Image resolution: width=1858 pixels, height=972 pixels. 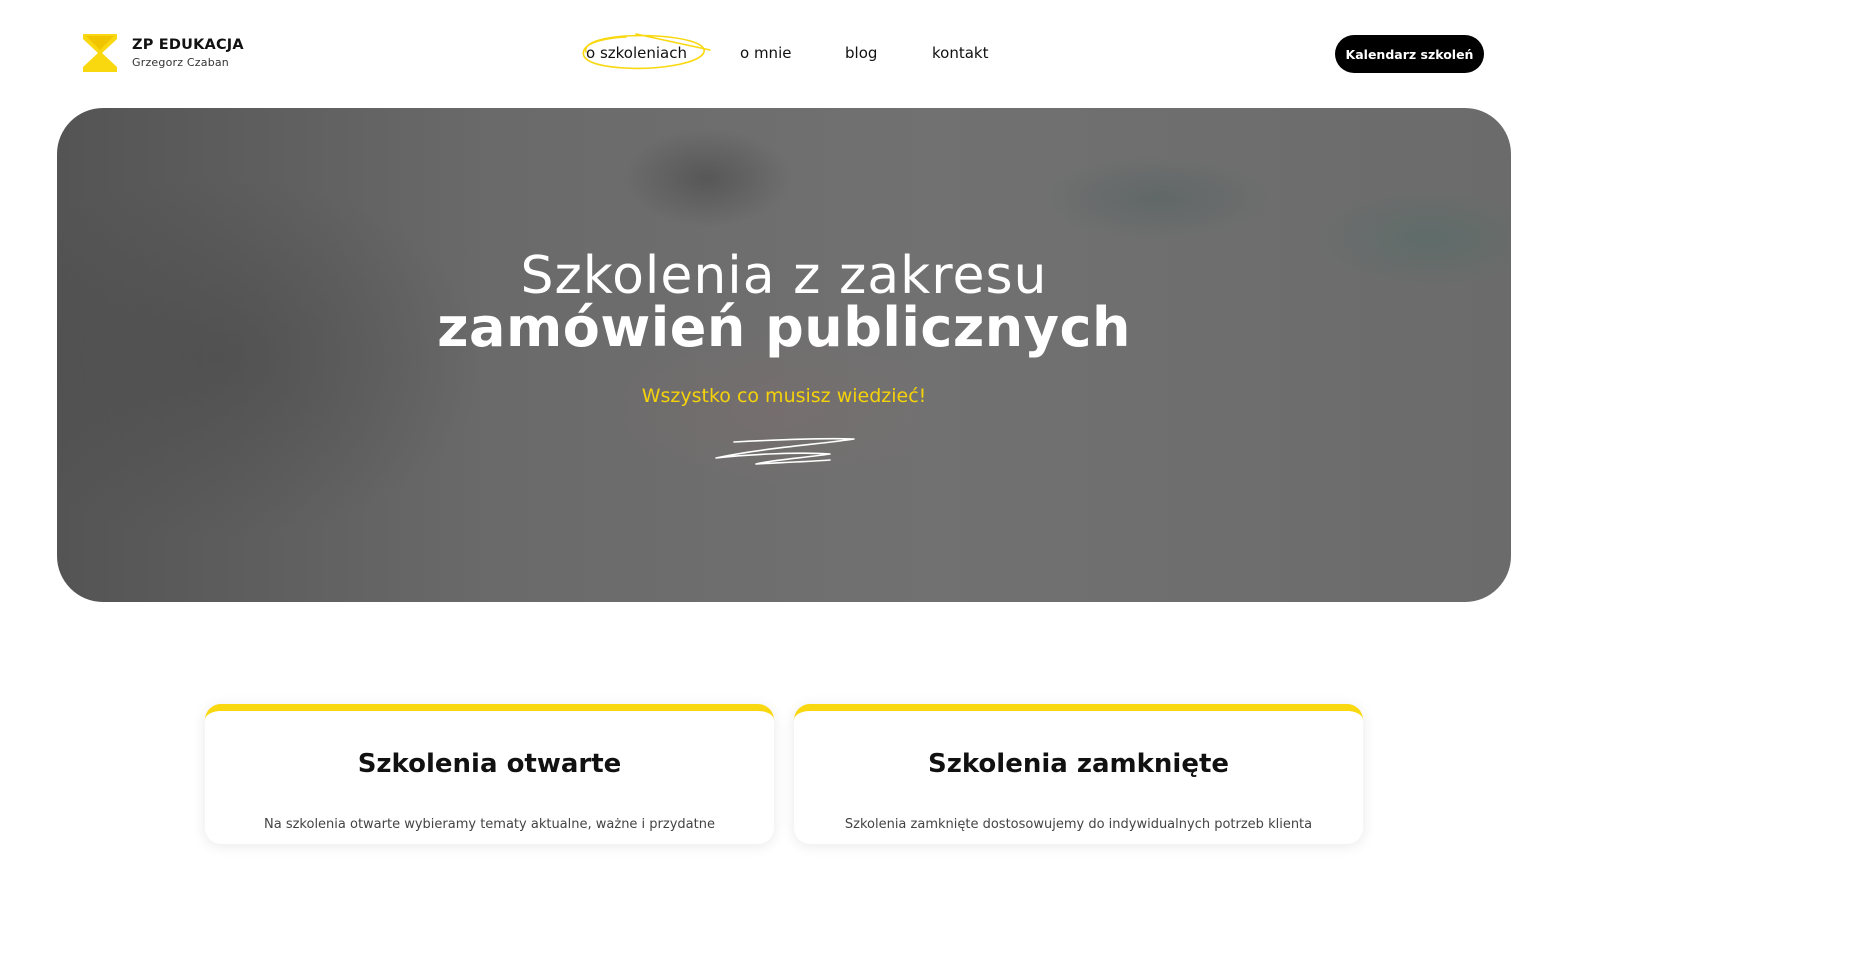 I want to click on scribble-decoration-icon, so click(x=785, y=451).